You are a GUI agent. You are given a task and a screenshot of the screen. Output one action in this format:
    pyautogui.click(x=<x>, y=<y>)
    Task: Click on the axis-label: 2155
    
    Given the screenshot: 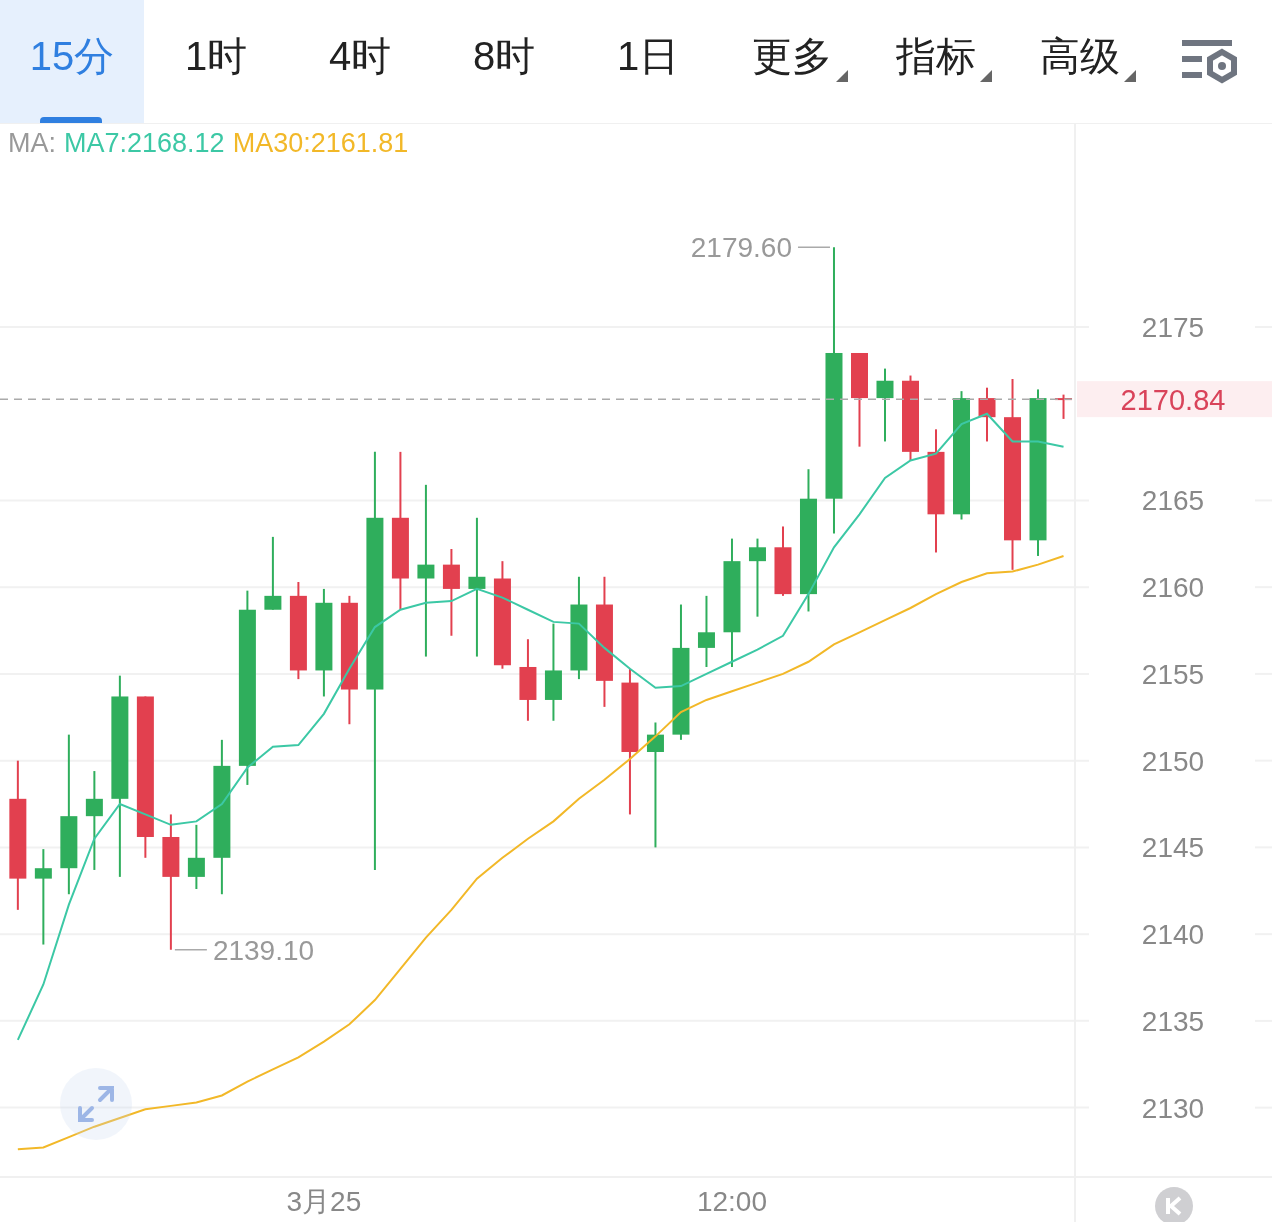 What is the action you would take?
    pyautogui.click(x=1173, y=674)
    